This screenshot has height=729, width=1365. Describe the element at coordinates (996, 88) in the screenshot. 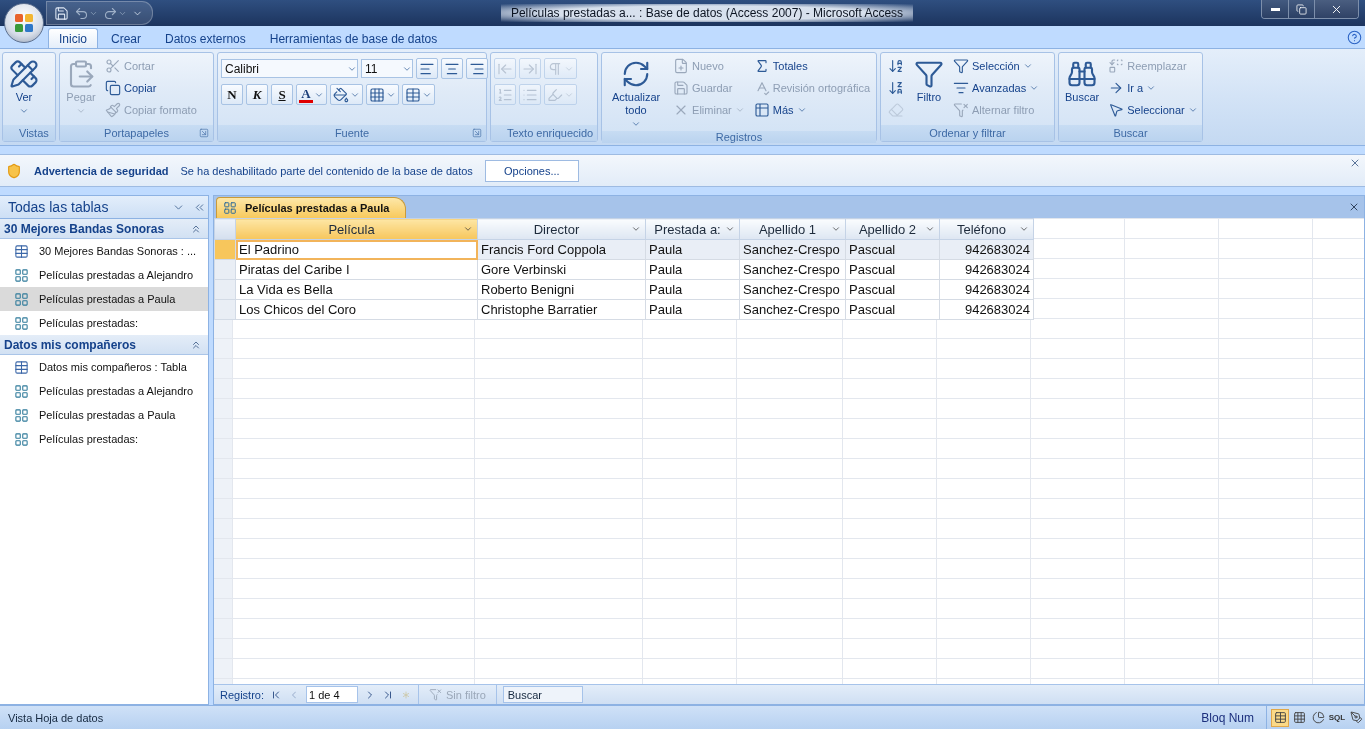

I see `ribbon-button: Avanzadas` at that location.